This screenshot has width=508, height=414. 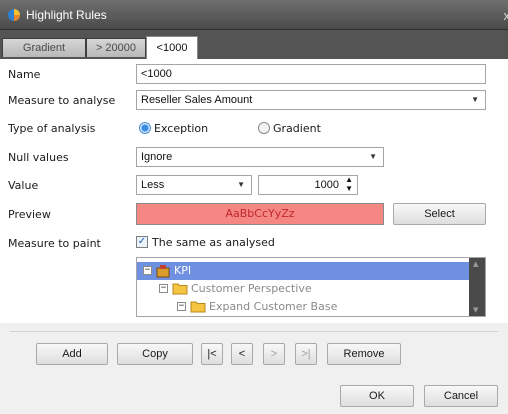 I want to click on name-input: <1000, so click(x=311, y=74).